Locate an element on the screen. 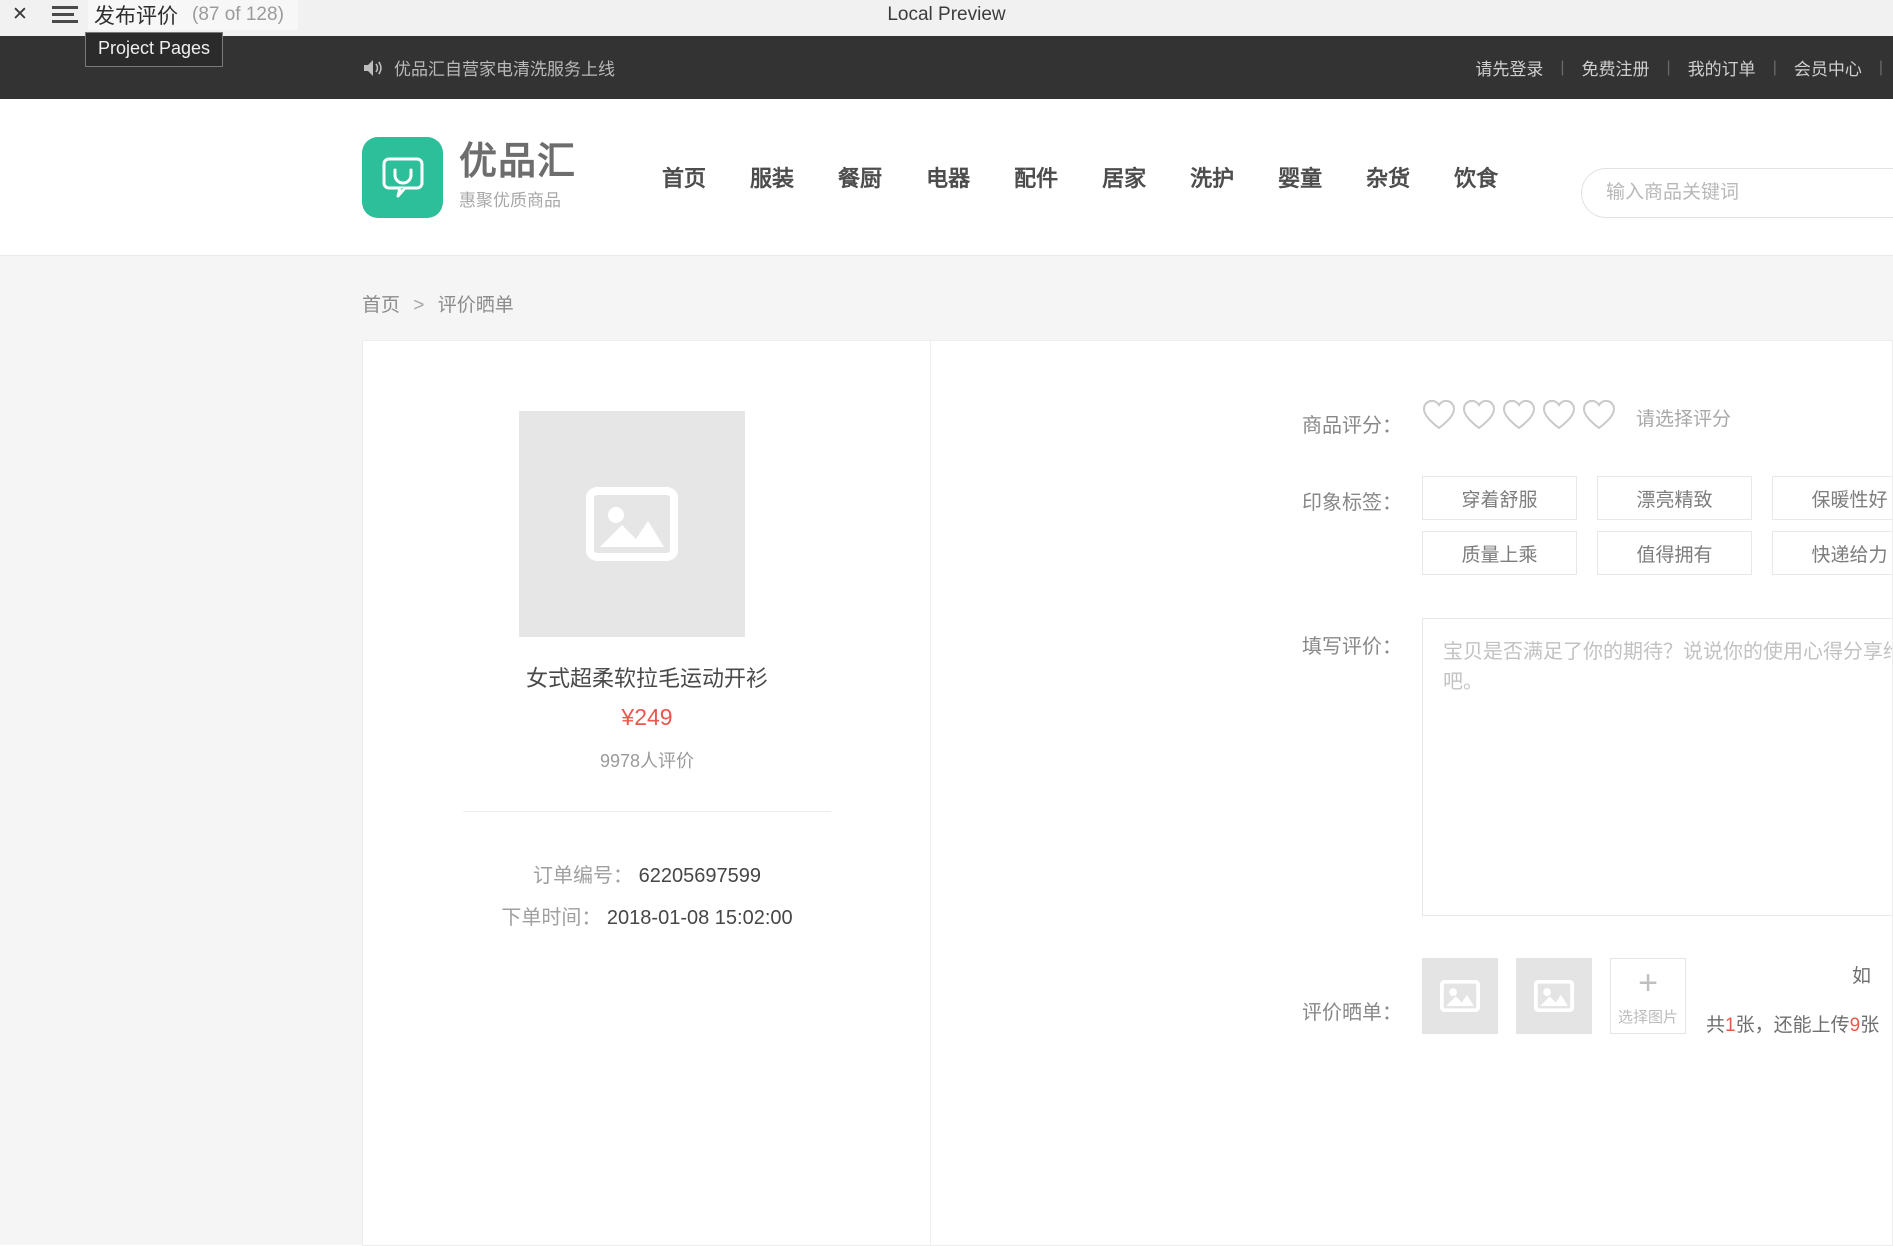 This screenshot has height=1246, width=1893. tag-chip: 质量上乘 is located at coordinates (1499, 553).